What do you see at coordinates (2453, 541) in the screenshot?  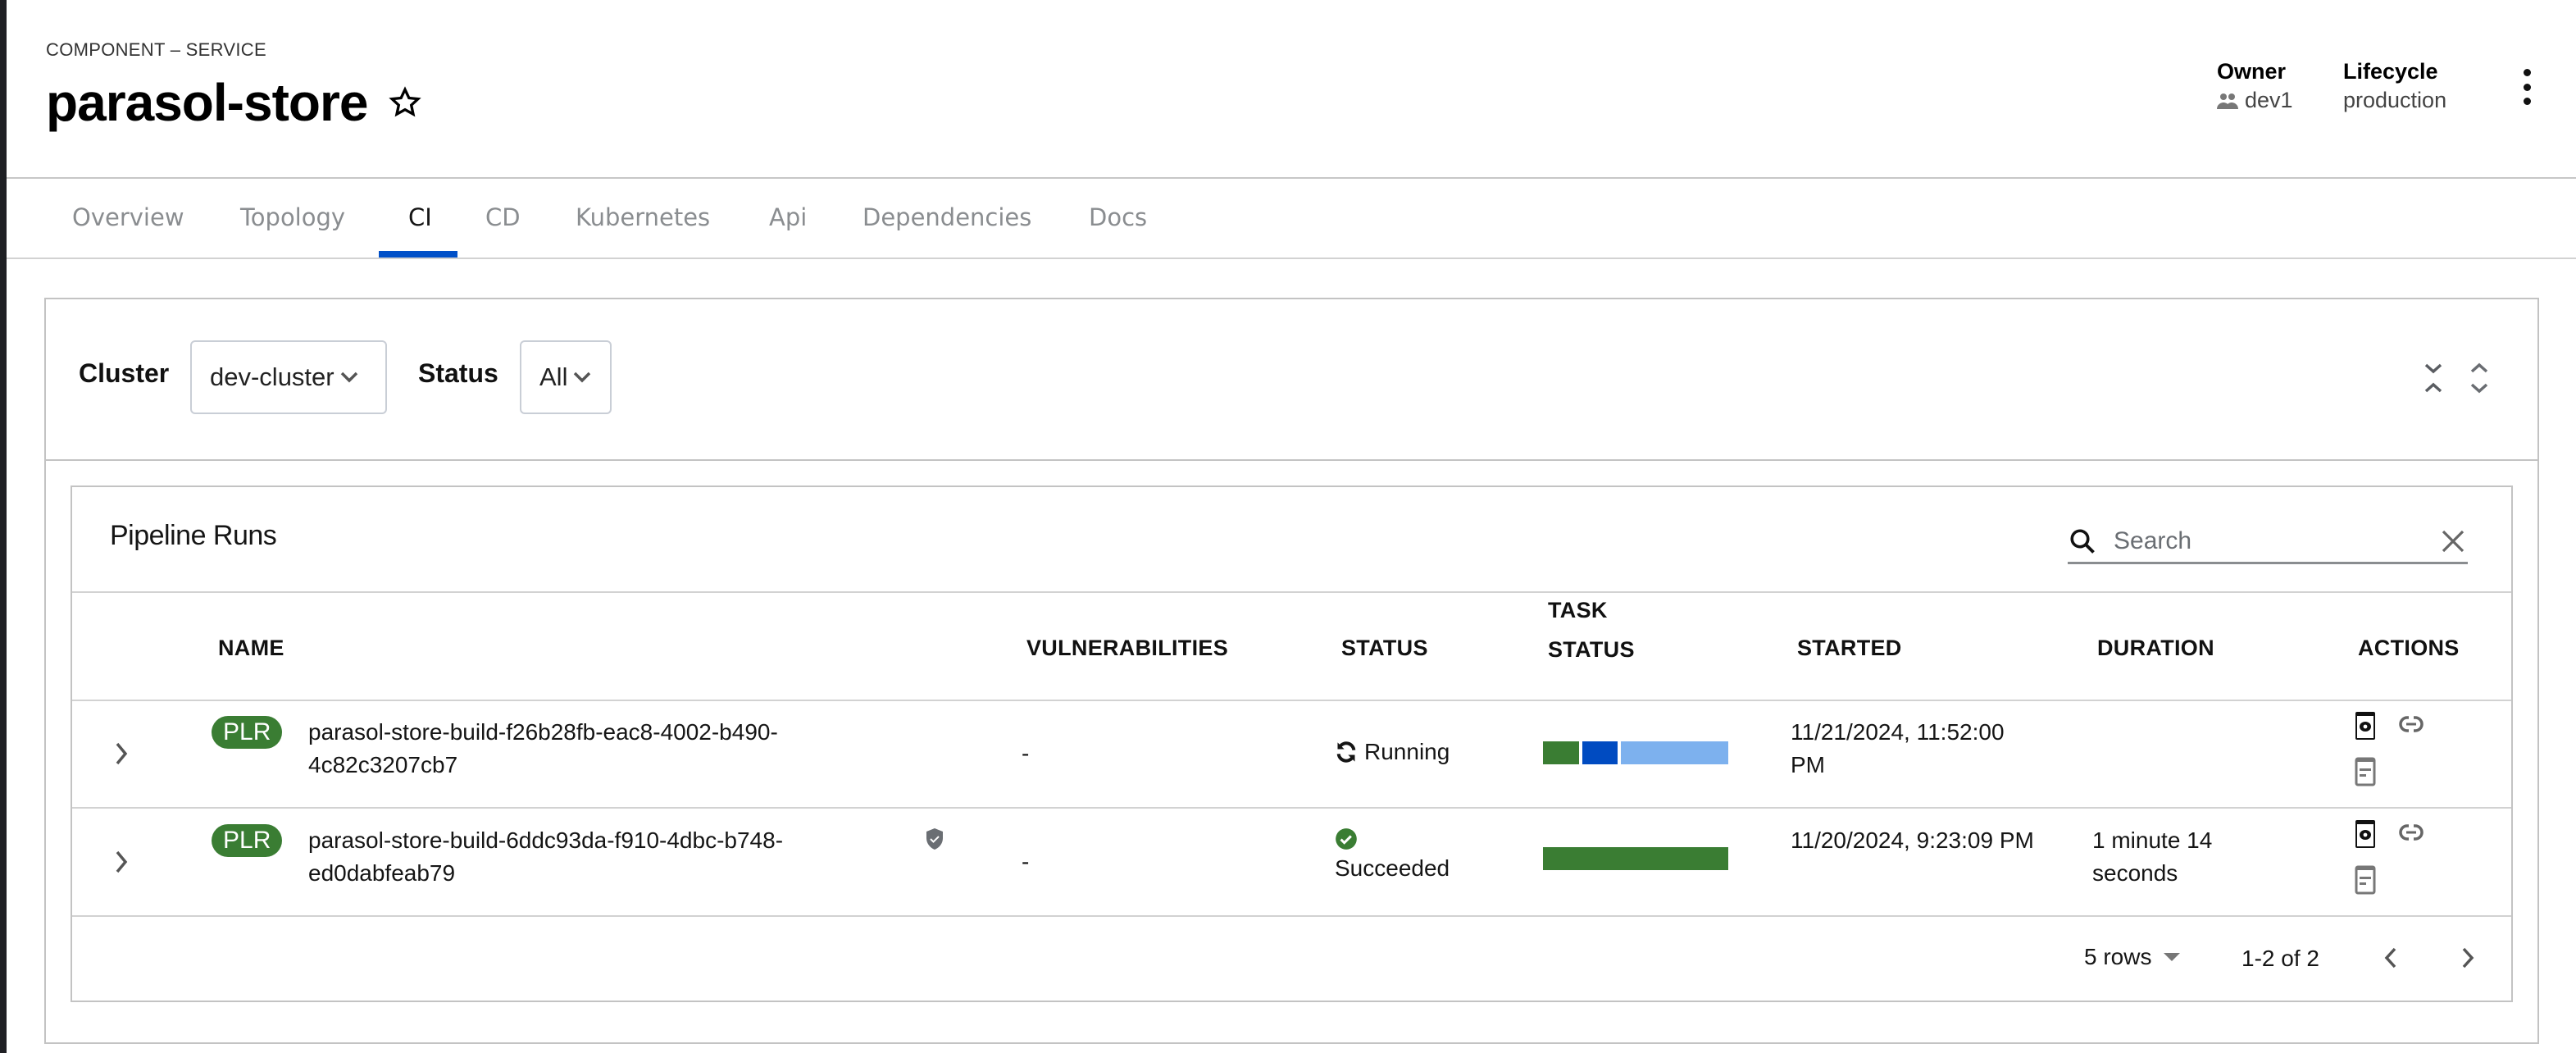 I see `close-icon` at bounding box center [2453, 541].